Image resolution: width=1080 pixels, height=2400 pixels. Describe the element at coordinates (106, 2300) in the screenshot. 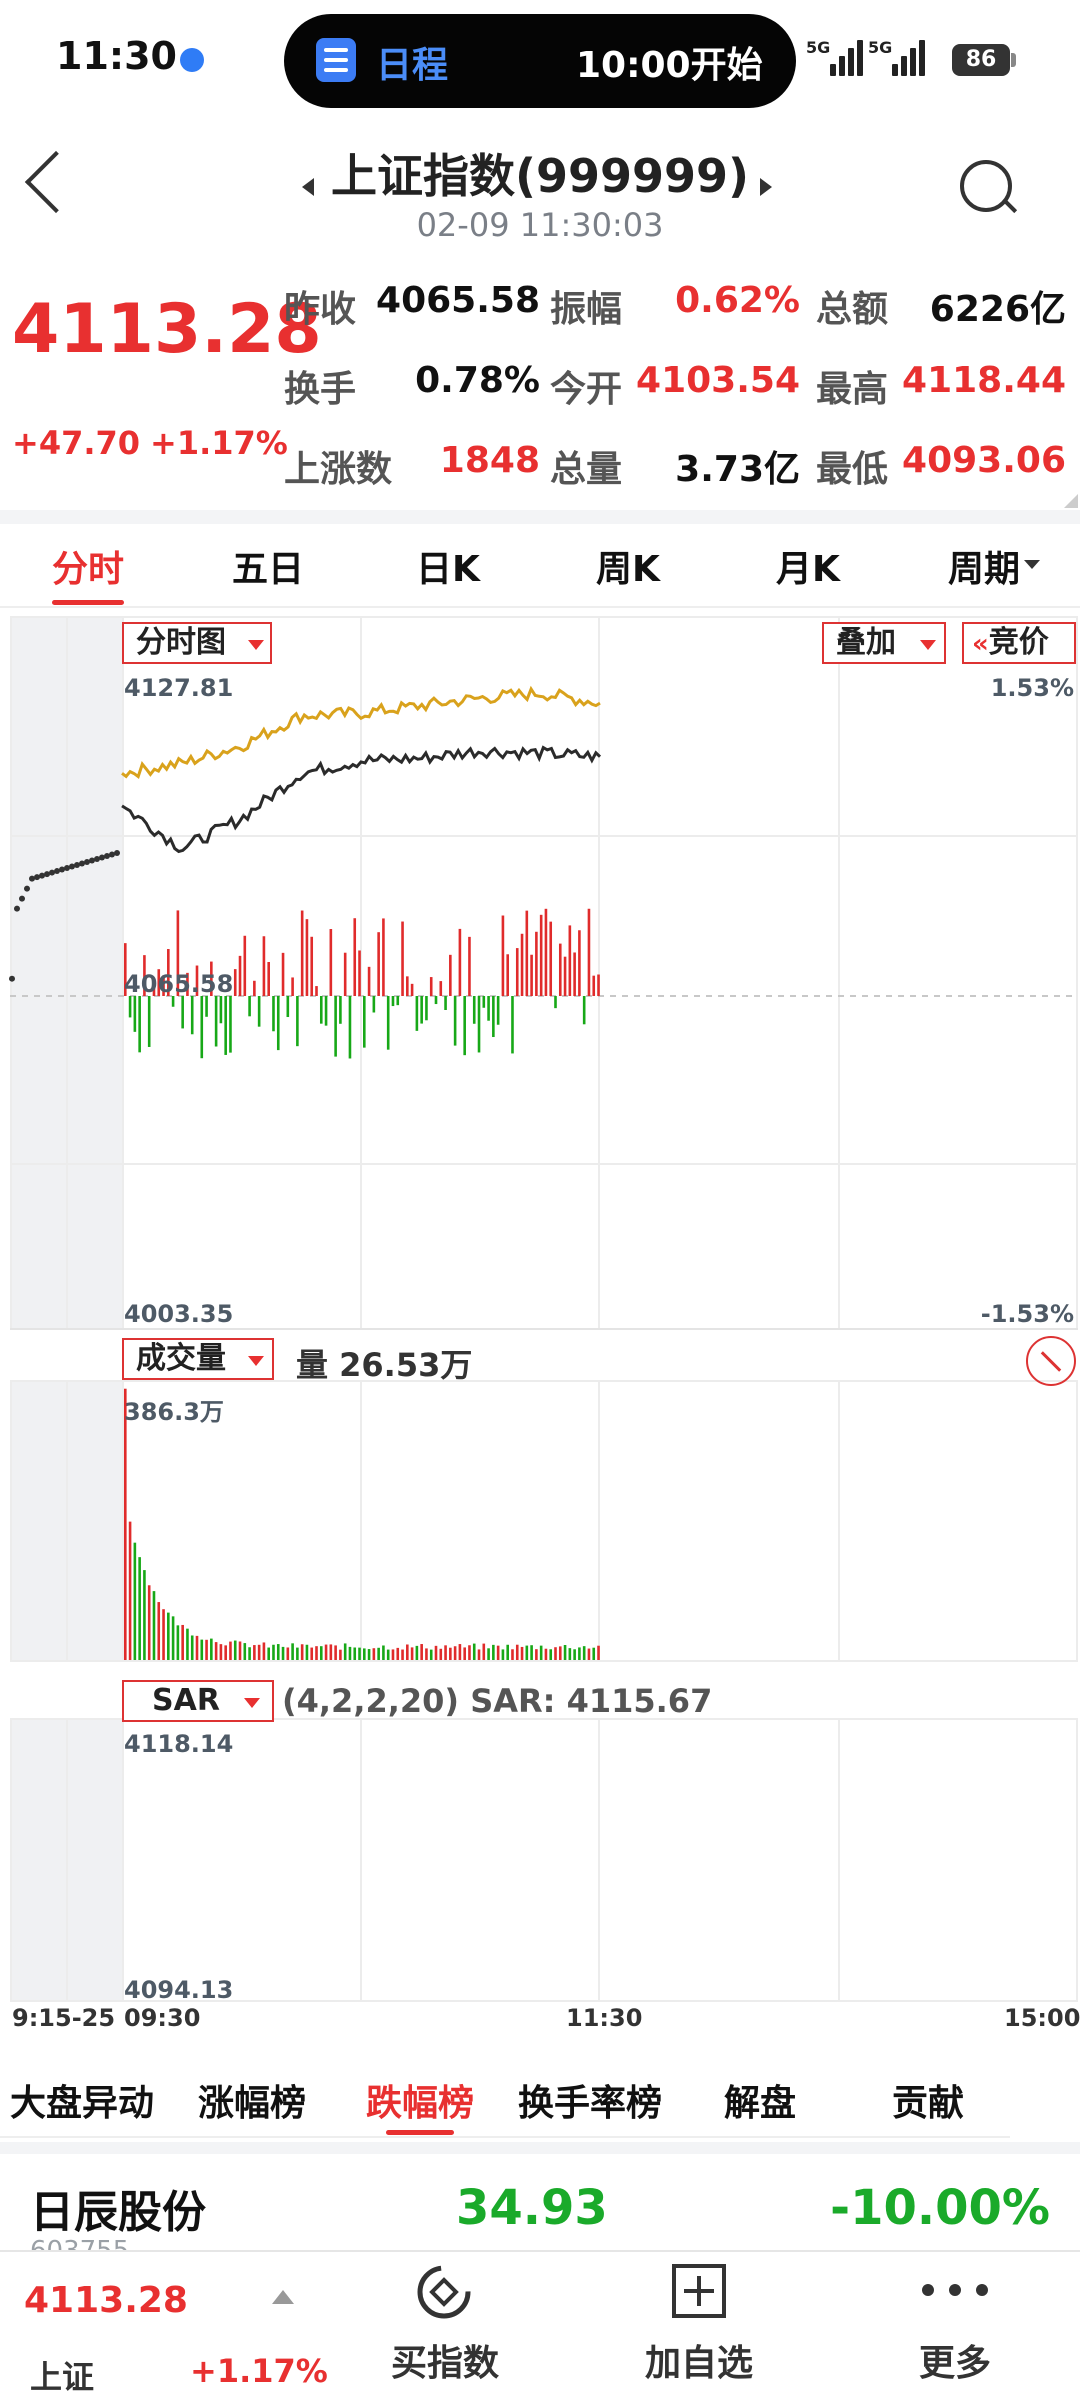

I see `mini-price: 4113.28` at that location.